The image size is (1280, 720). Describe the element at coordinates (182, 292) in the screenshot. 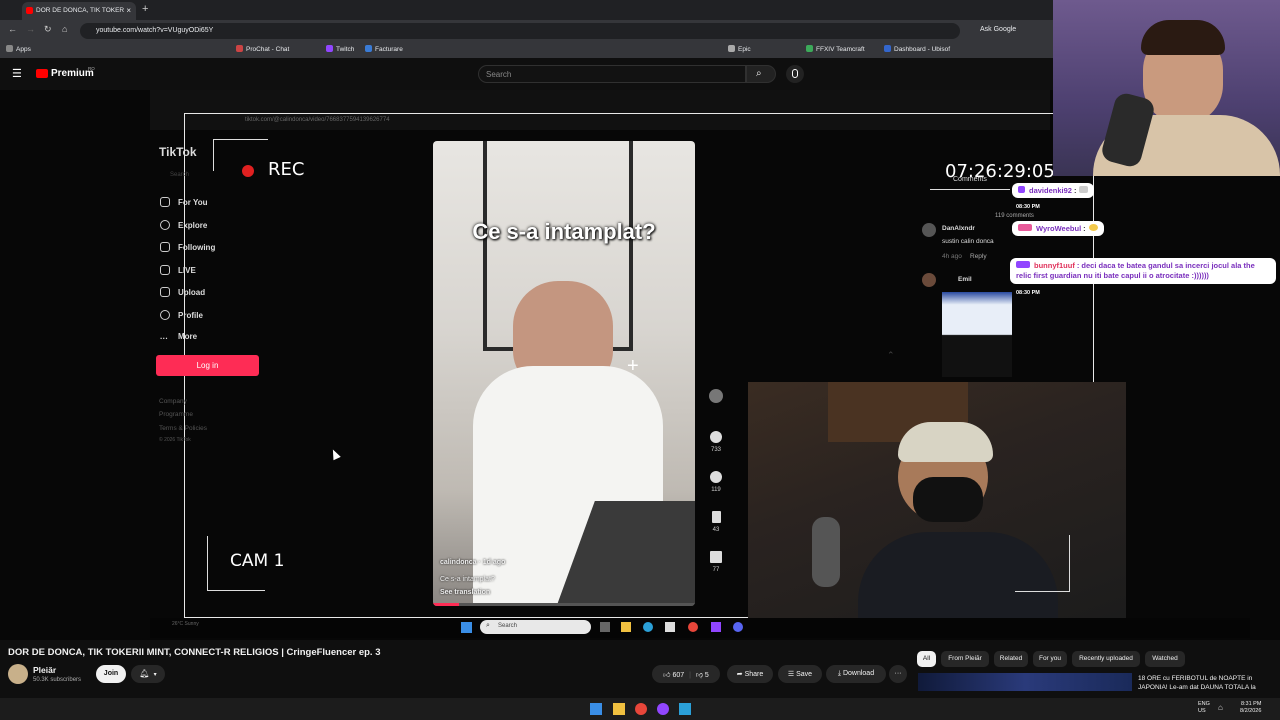

I see `tiktok-nav-upload: Upload` at that location.